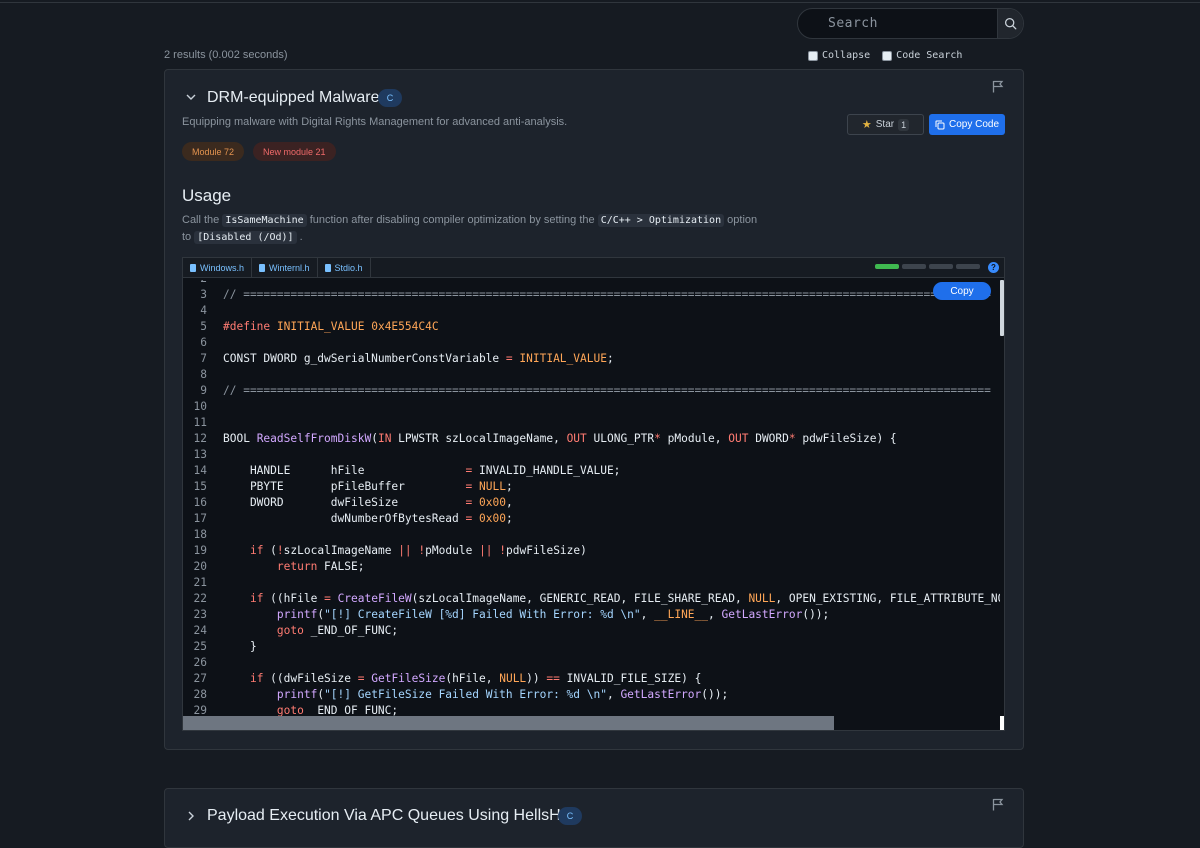 Image resolution: width=1200 pixels, height=848 pixels. Describe the element at coordinates (897, 23) in the screenshot. I see `search-input` at that location.